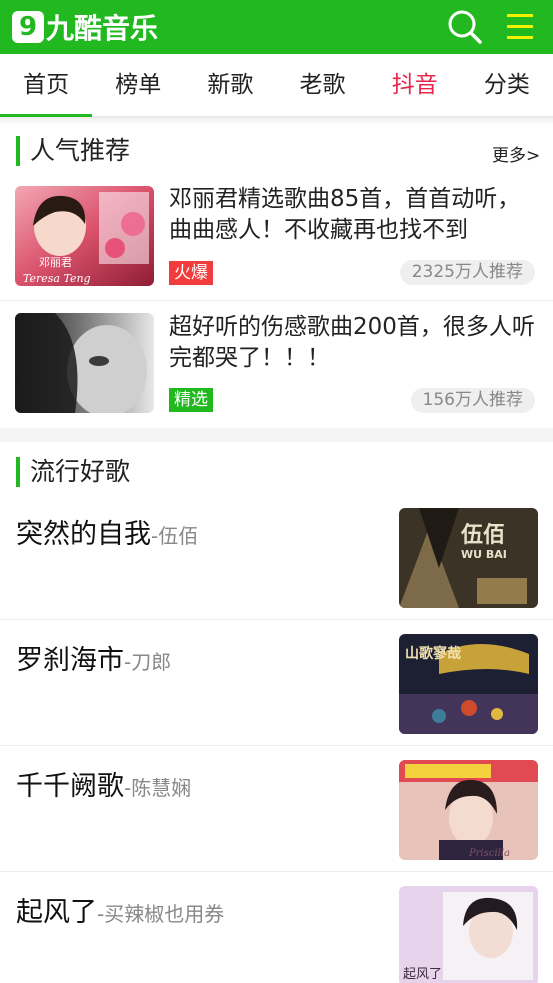 The image size is (553, 983). Describe the element at coordinates (84, 236) in the screenshot. I see `playlist-cover: 邓丽君 Teresa Teng` at that location.